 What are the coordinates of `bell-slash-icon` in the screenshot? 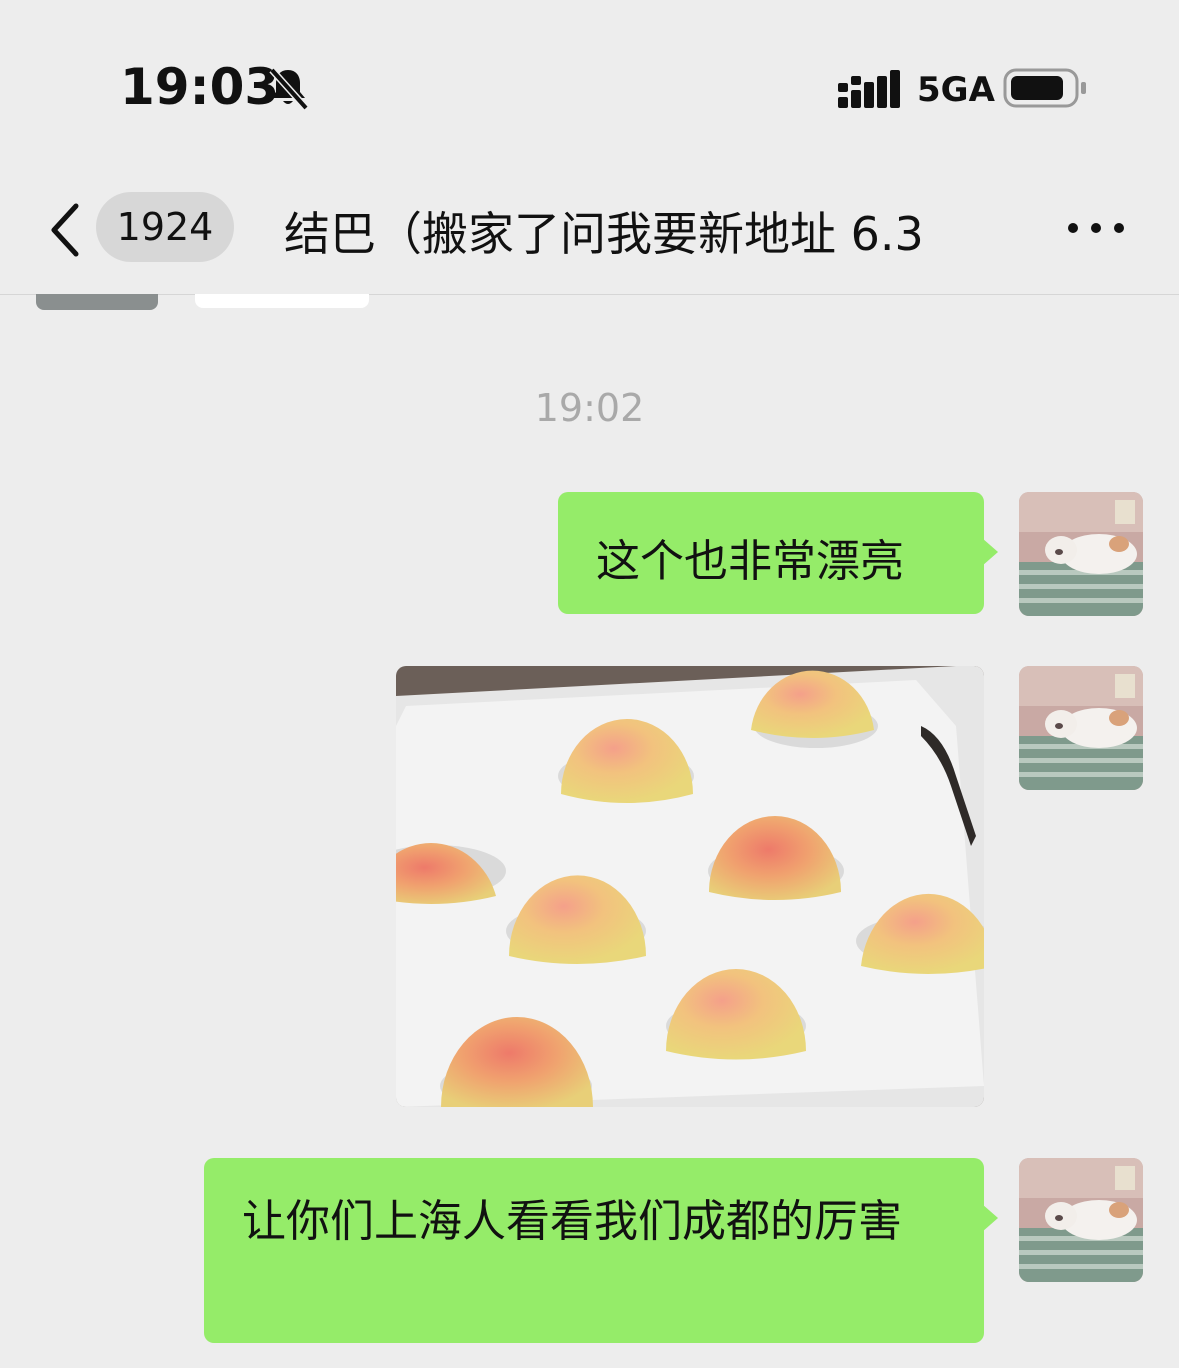 It's located at (289, 88).